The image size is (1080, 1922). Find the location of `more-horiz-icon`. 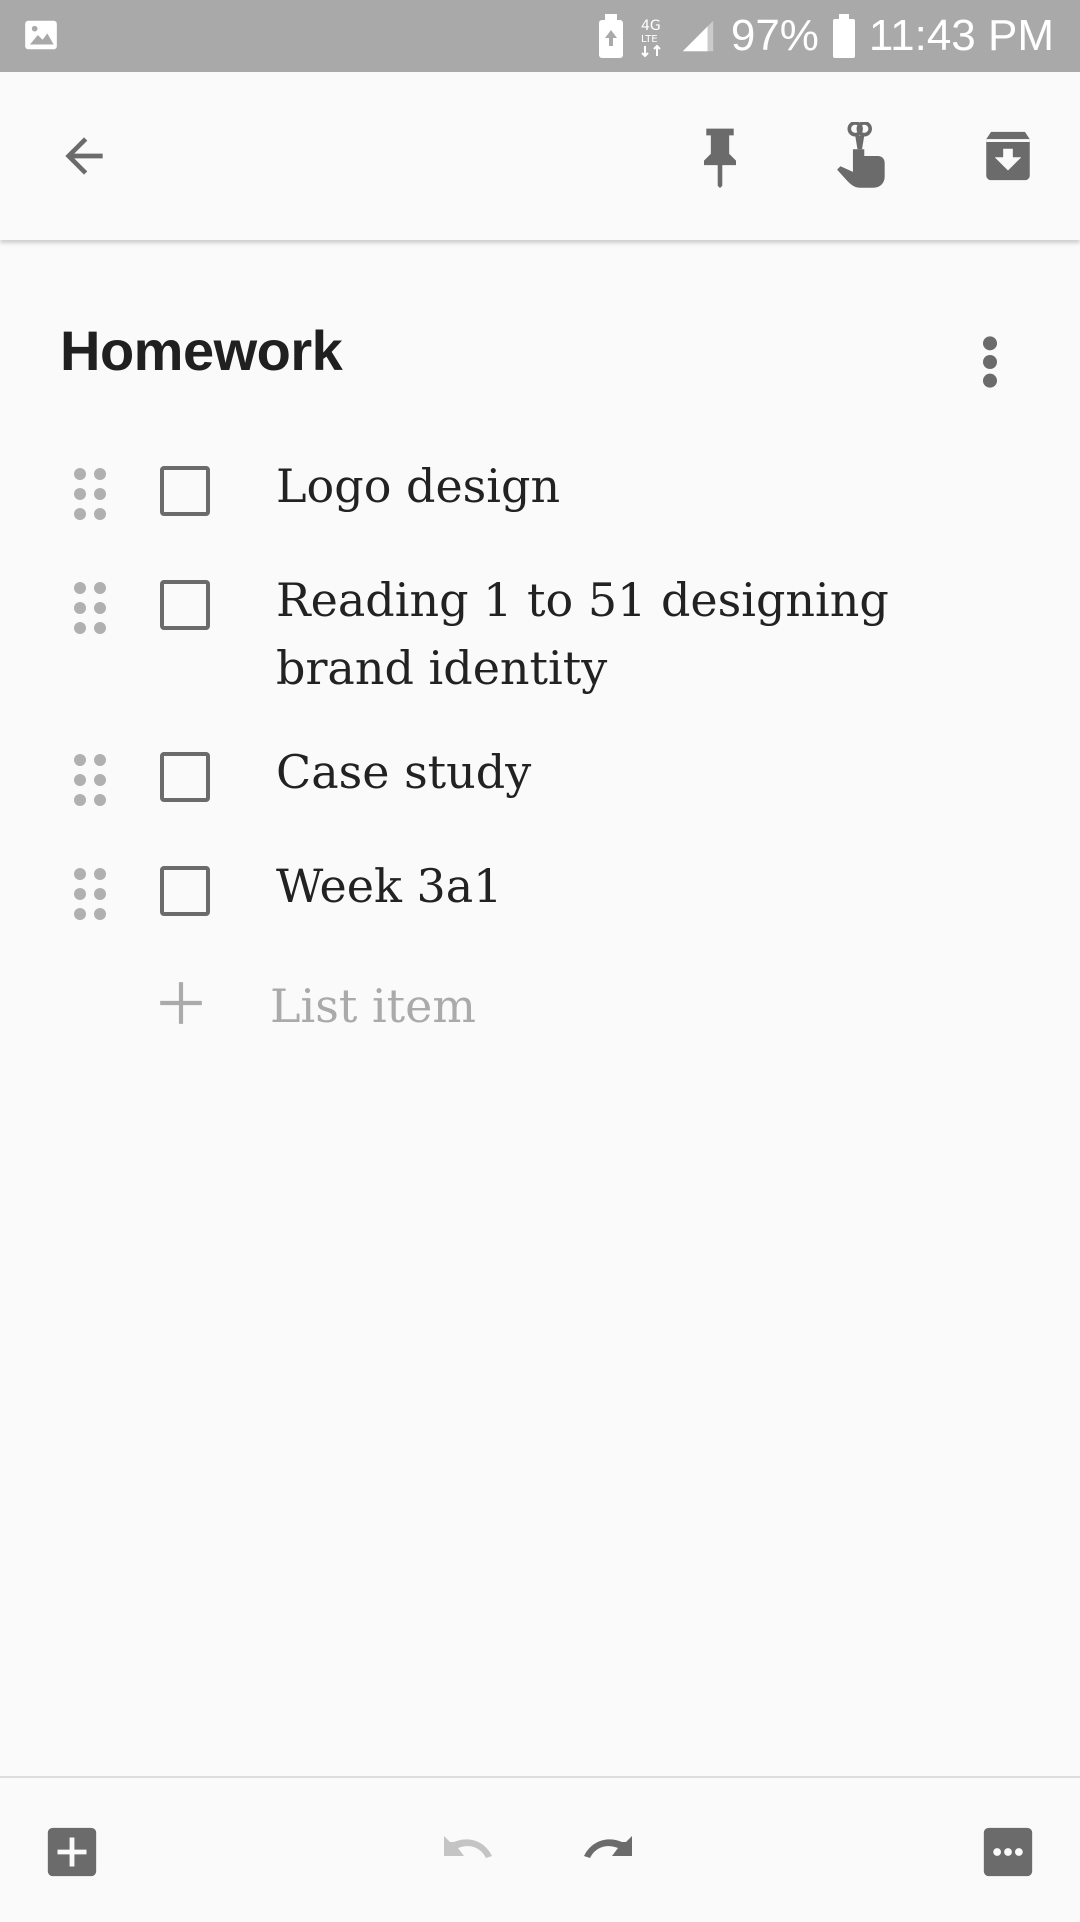

more-horiz-icon is located at coordinates (1008, 1852).